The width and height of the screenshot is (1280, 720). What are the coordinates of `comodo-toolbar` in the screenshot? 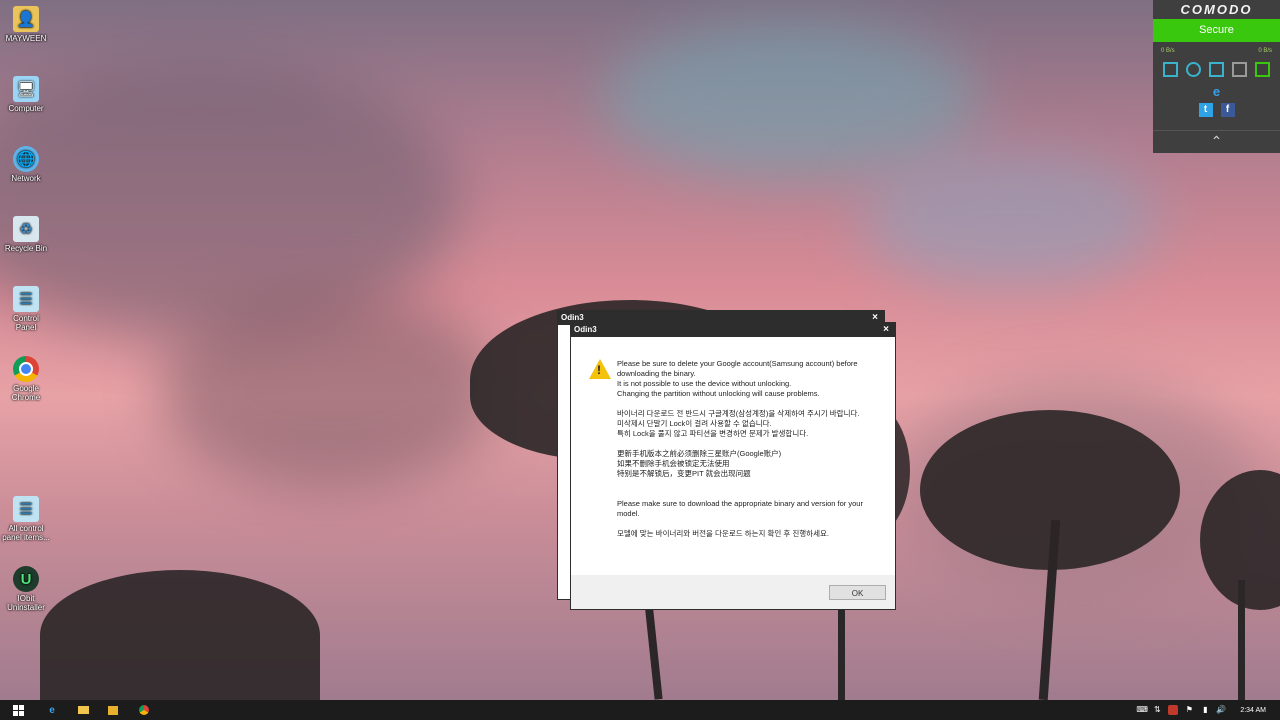 It's located at (1216, 65).